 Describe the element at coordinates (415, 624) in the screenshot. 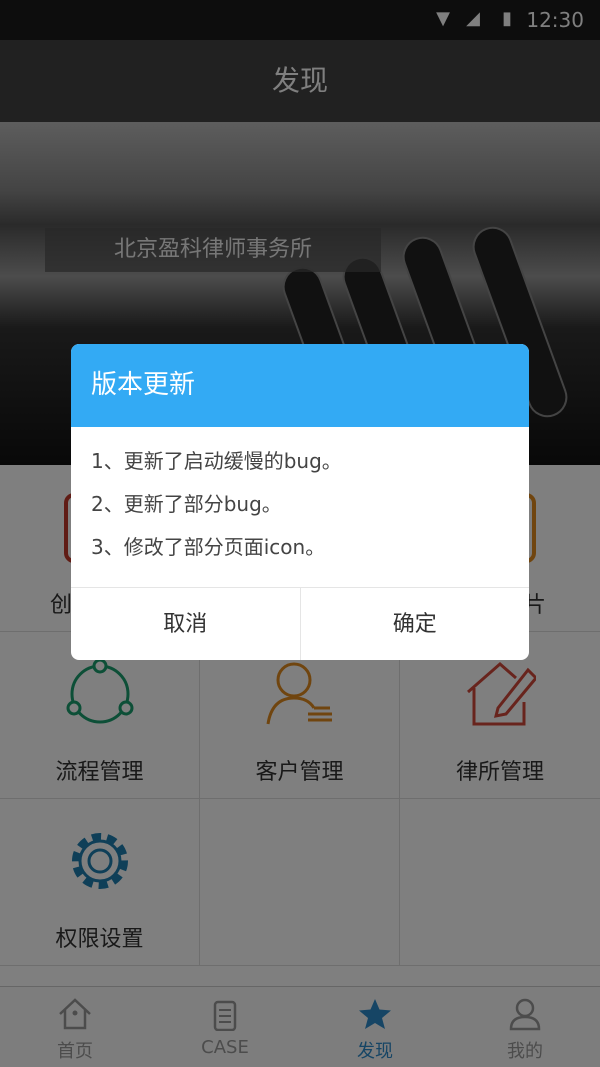

I see `confirm-button: 确定` at that location.